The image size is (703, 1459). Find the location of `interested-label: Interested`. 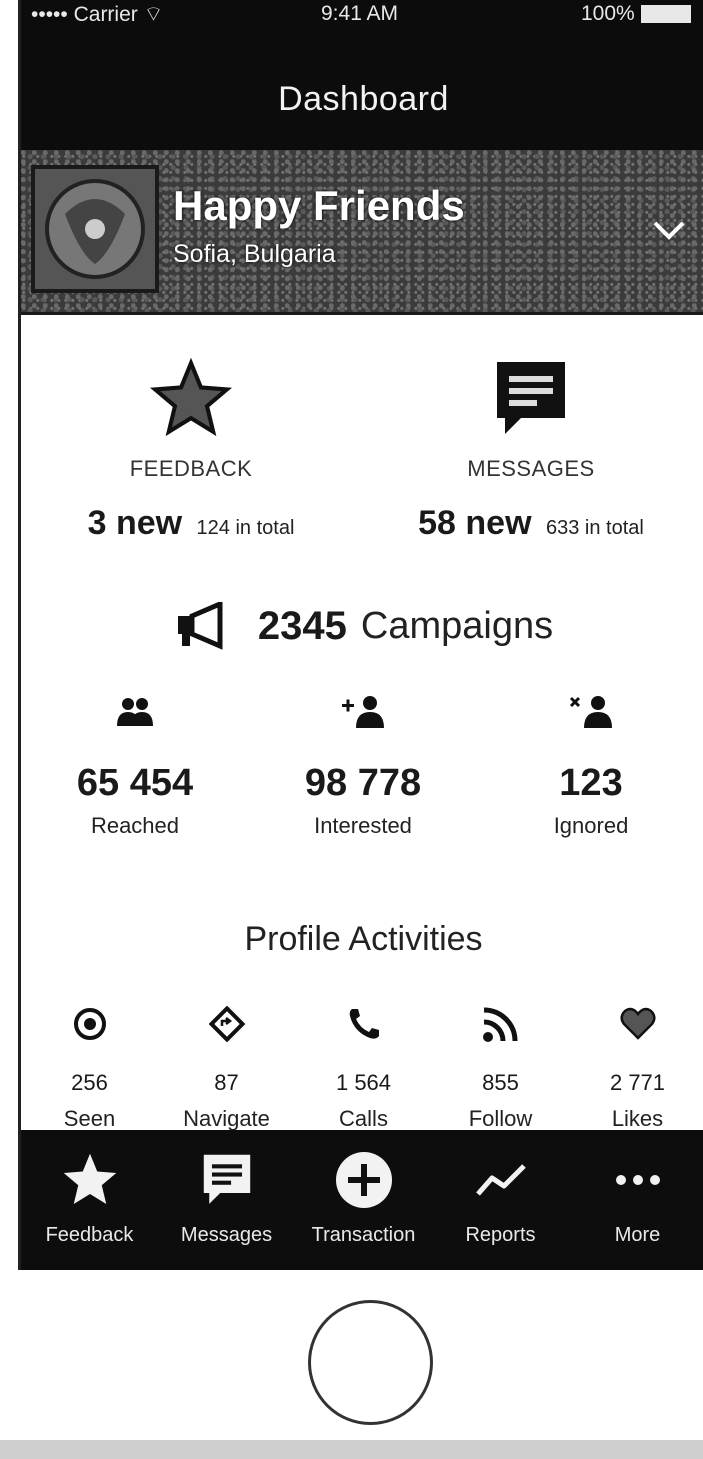

interested-label: Interested is located at coordinates (363, 825).